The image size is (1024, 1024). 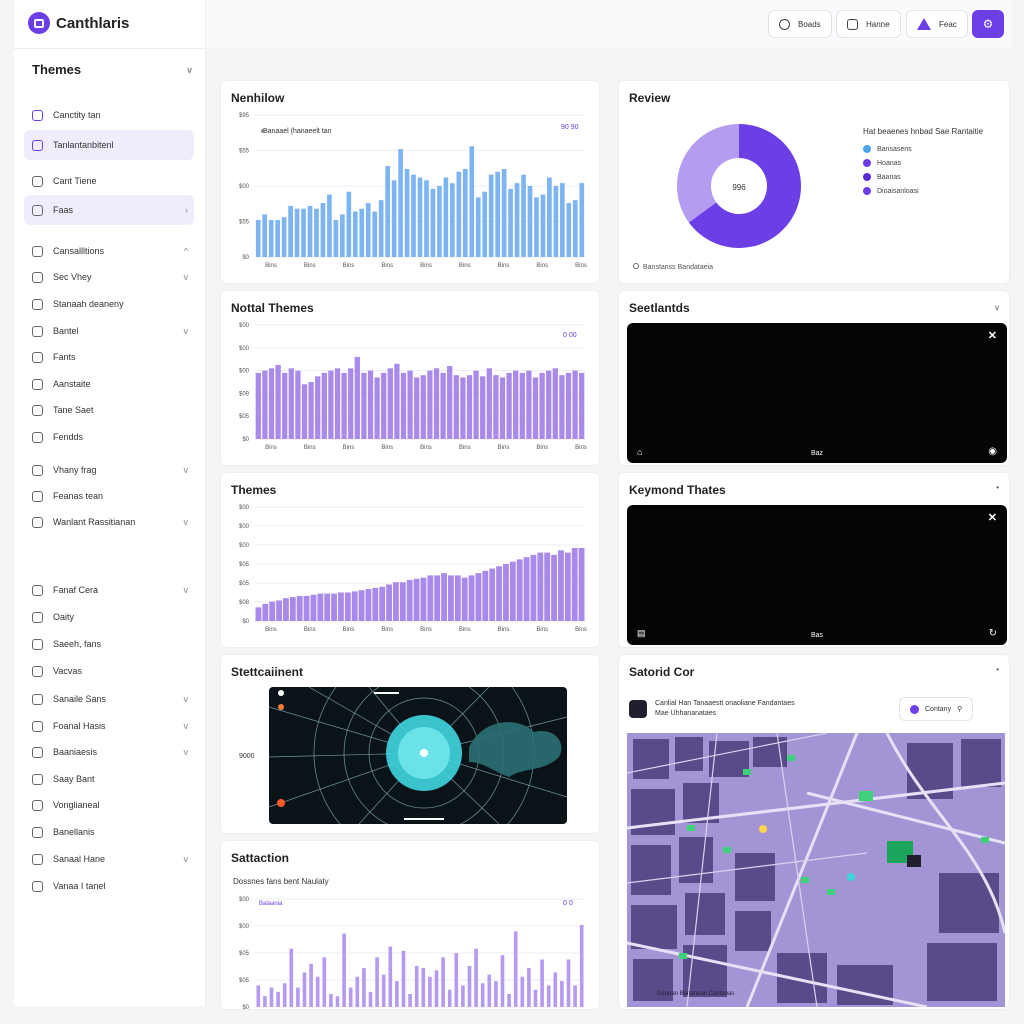 What do you see at coordinates (109, 210) in the screenshot?
I see `sidebar-item: Faas ›` at bounding box center [109, 210].